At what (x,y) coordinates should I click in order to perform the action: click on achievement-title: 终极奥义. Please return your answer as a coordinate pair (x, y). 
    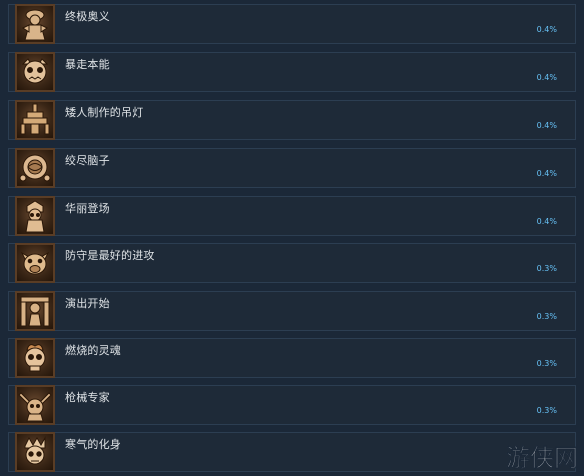
    Looking at the image, I should click on (87, 16).